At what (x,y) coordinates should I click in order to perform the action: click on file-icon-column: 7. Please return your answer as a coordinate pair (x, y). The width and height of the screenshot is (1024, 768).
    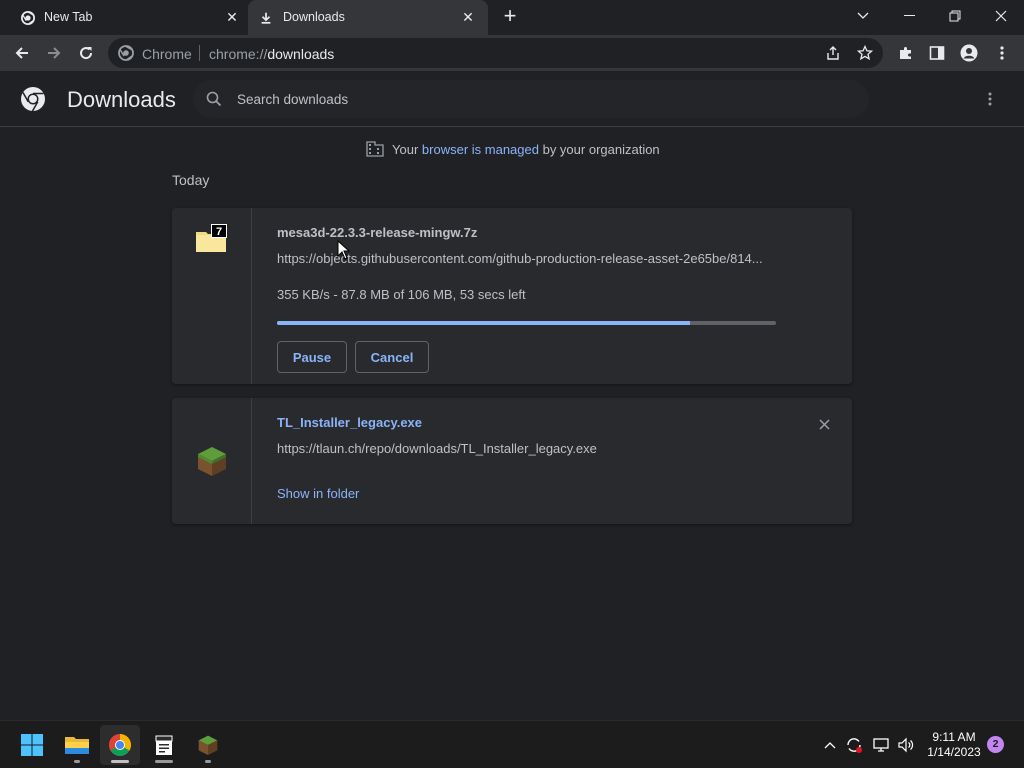
    Looking at the image, I should click on (212, 296).